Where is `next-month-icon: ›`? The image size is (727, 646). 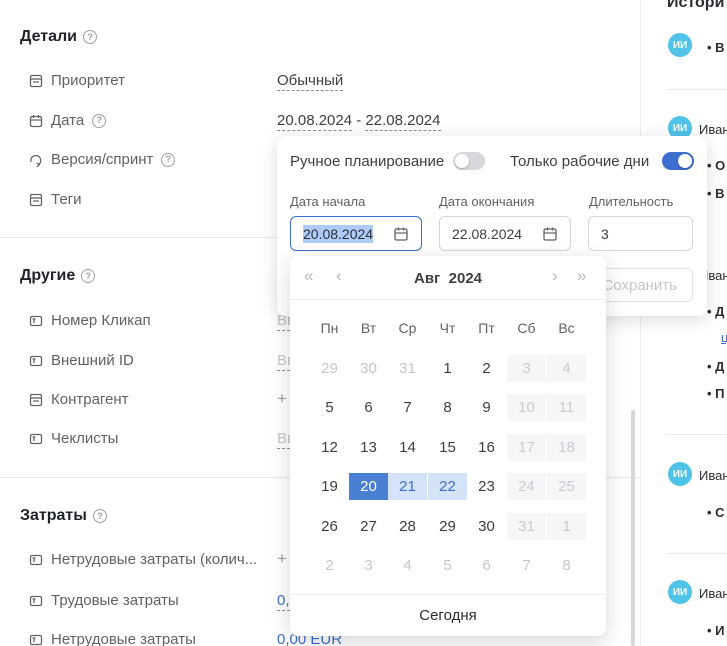
next-month-icon: › is located at coordinates (555, 276).